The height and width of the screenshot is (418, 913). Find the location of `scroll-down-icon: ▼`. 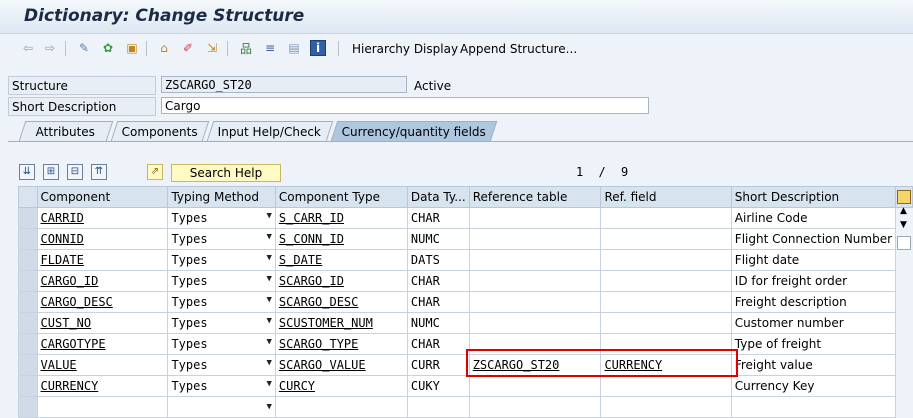

scroll-down-icon: ▼ is located at coordinates (903, 225).